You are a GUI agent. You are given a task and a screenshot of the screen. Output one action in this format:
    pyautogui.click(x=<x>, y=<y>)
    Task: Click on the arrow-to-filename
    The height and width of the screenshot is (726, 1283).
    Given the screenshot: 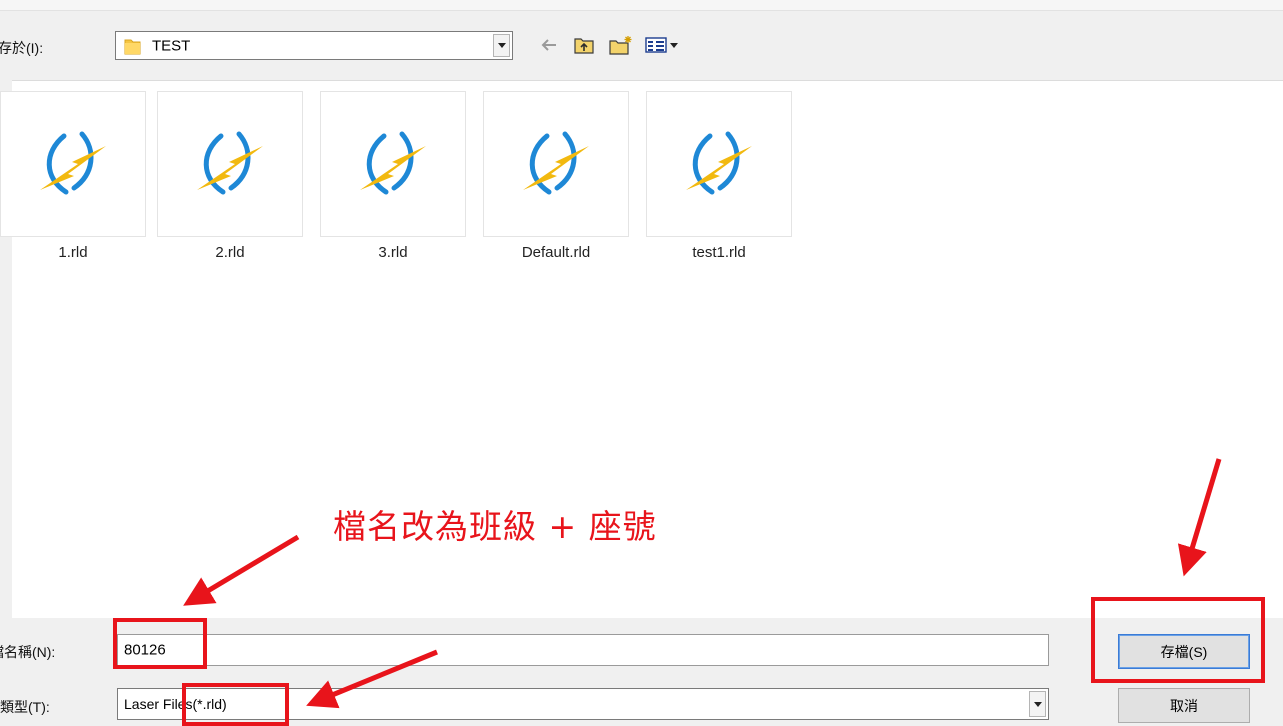 What is the action you would take?
    pyautogui.click(x=241, y=570)
    